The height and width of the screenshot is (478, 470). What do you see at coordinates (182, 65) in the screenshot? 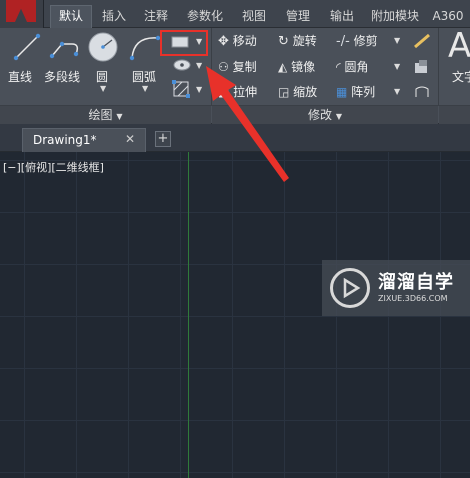
I see `ellipse-icon` at bounding box center [182, 65].